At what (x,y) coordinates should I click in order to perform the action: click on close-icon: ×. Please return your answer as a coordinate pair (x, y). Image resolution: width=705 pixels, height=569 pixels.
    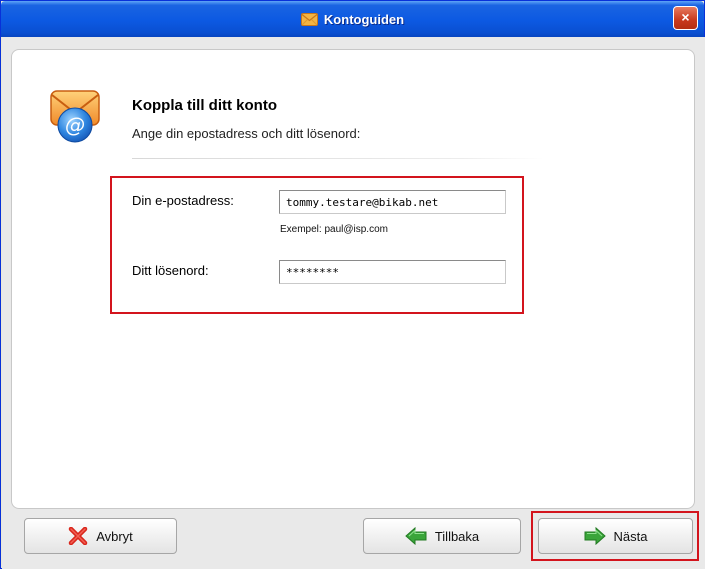
    Looking at the image, I should click on (685, 17).